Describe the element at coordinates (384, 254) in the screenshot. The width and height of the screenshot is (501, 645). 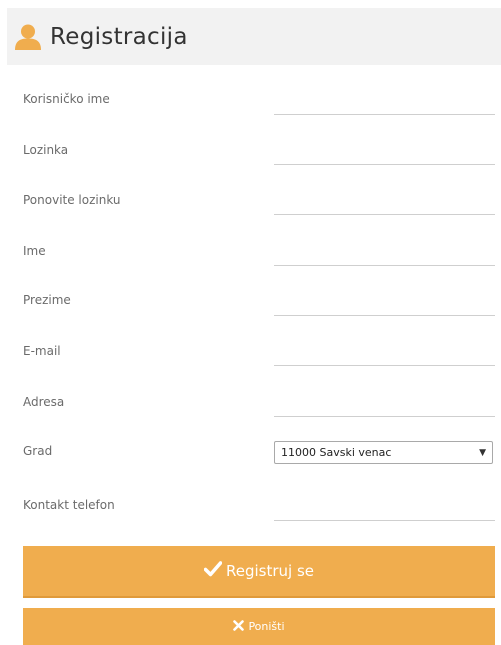
I see `first-name-field` at that location.